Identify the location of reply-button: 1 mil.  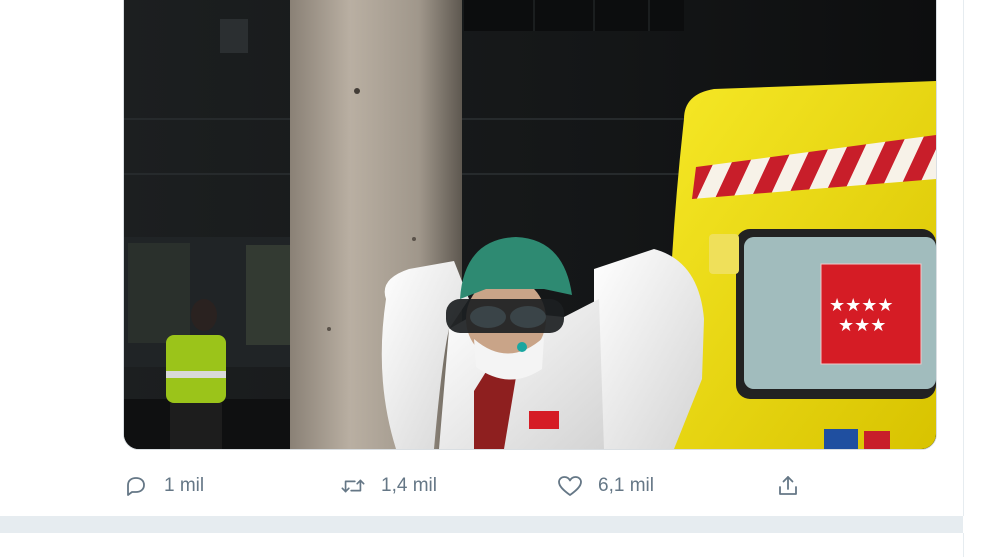
(163, 486).